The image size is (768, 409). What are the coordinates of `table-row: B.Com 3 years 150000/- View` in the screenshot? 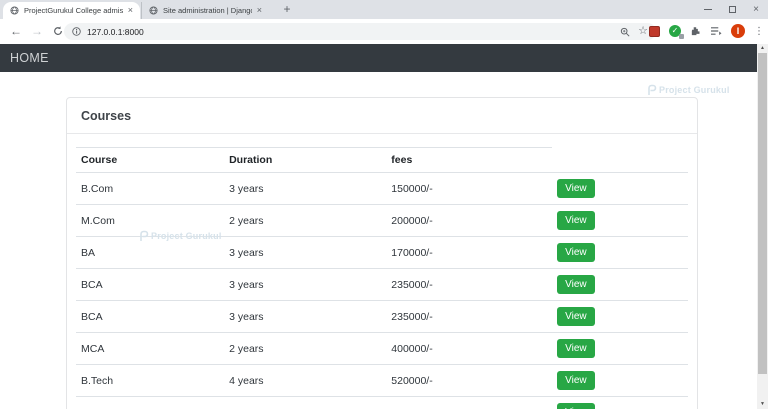 It's located at (382, 188).